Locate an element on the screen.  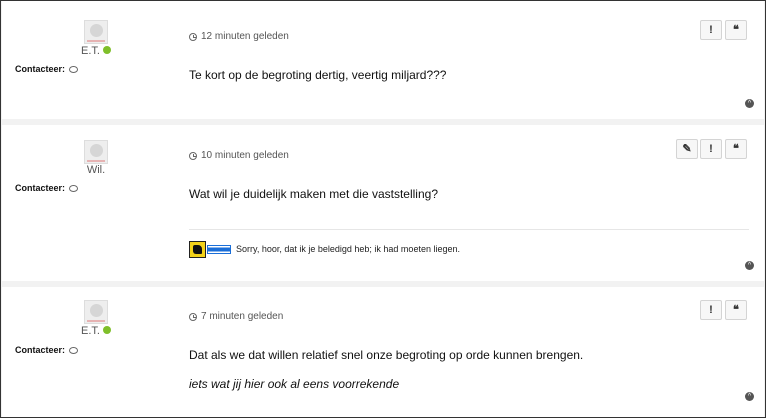
post-time: 12 minuten geleden is located at coordinates (239, 36).